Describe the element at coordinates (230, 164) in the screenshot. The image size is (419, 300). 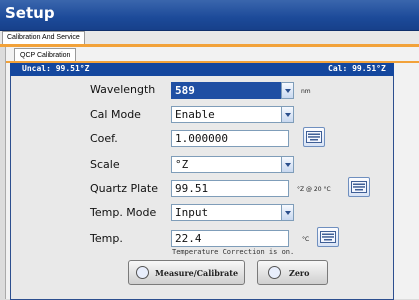
I see `scale-select: °Z` at that location.